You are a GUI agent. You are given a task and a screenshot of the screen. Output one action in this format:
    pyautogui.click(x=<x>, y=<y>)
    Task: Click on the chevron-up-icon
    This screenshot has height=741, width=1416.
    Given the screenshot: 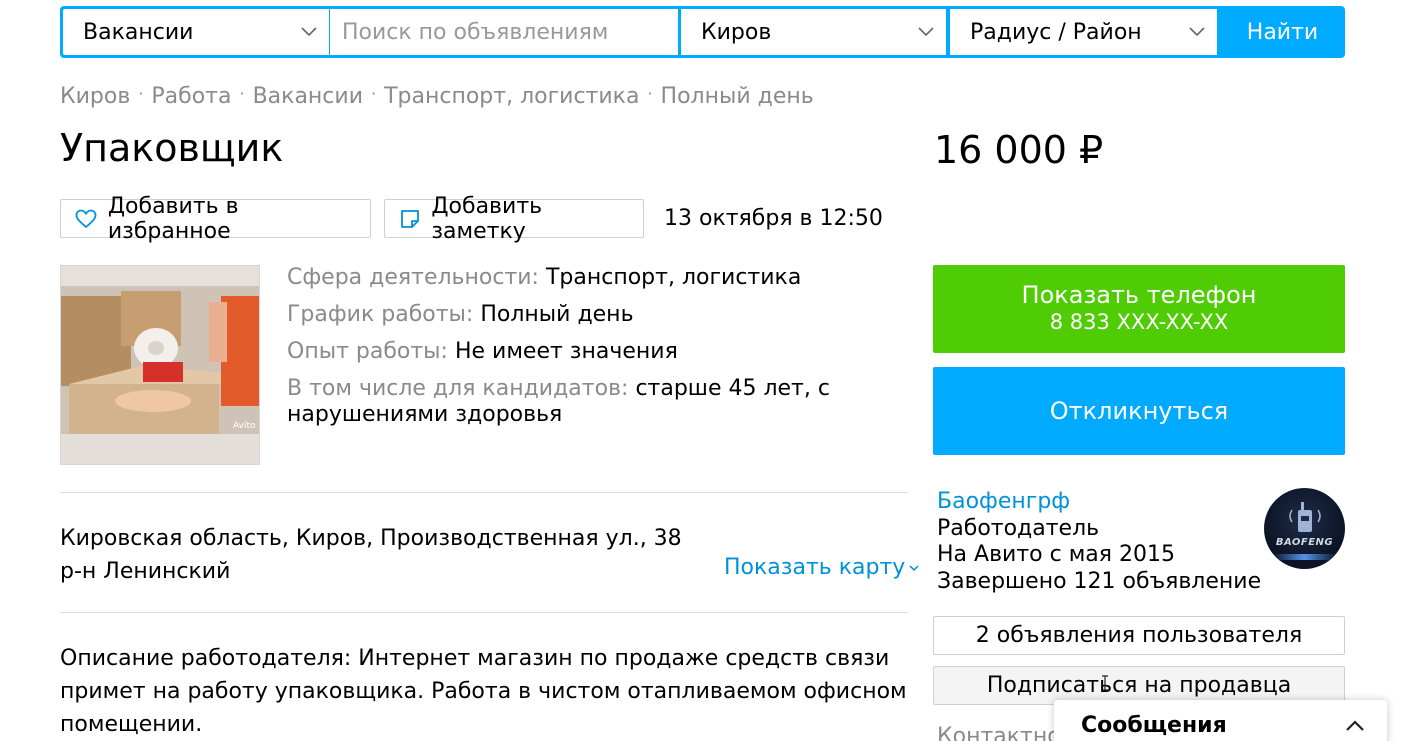 What is the action you would take?
    pyautogui.click(x=1355, y=726)
    